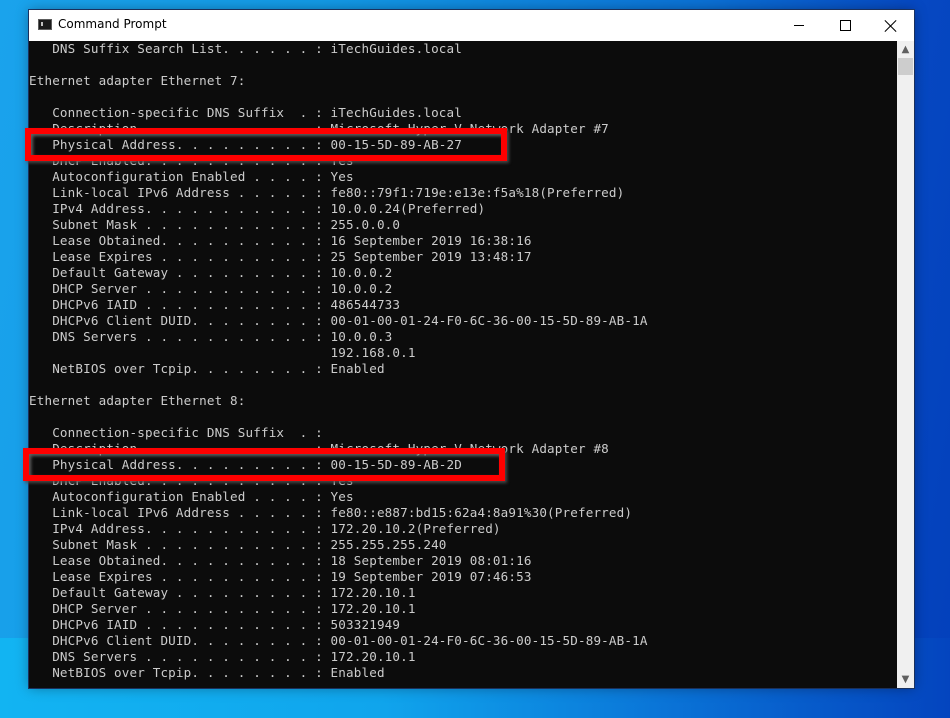 The height and width of the screenshot is (718, 950). I want to click on title-bar: Command Prompt, so click(471, 25).